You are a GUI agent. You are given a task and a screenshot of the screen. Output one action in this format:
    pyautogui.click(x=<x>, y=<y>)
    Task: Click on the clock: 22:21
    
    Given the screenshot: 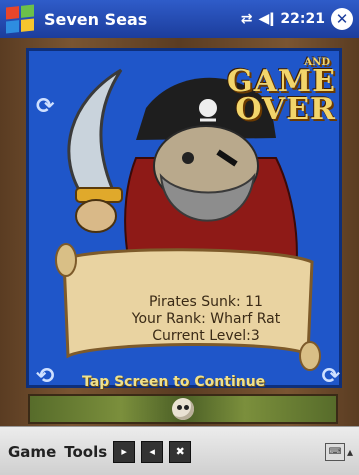 What is the action you would take?
    pyautogui.click(x=302, y=19)
    